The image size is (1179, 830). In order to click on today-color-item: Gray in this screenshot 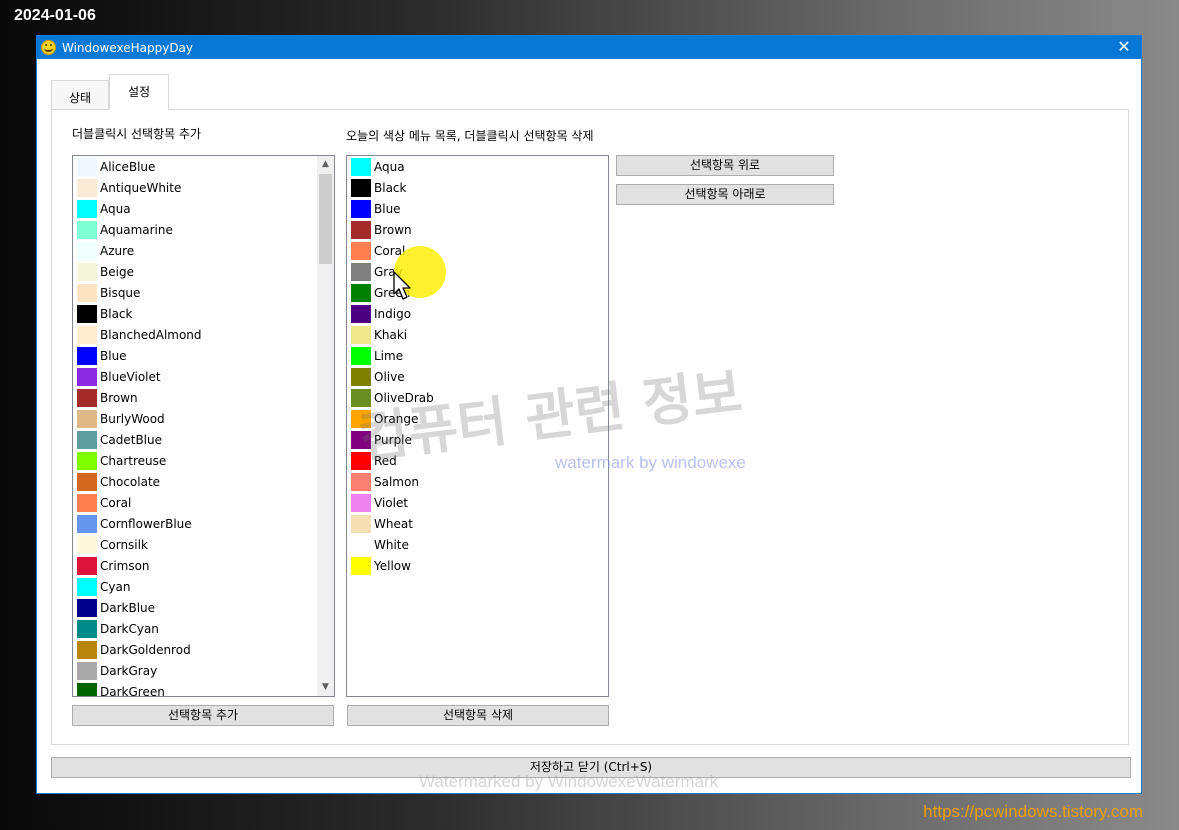, I will do `click(477, 271)`.